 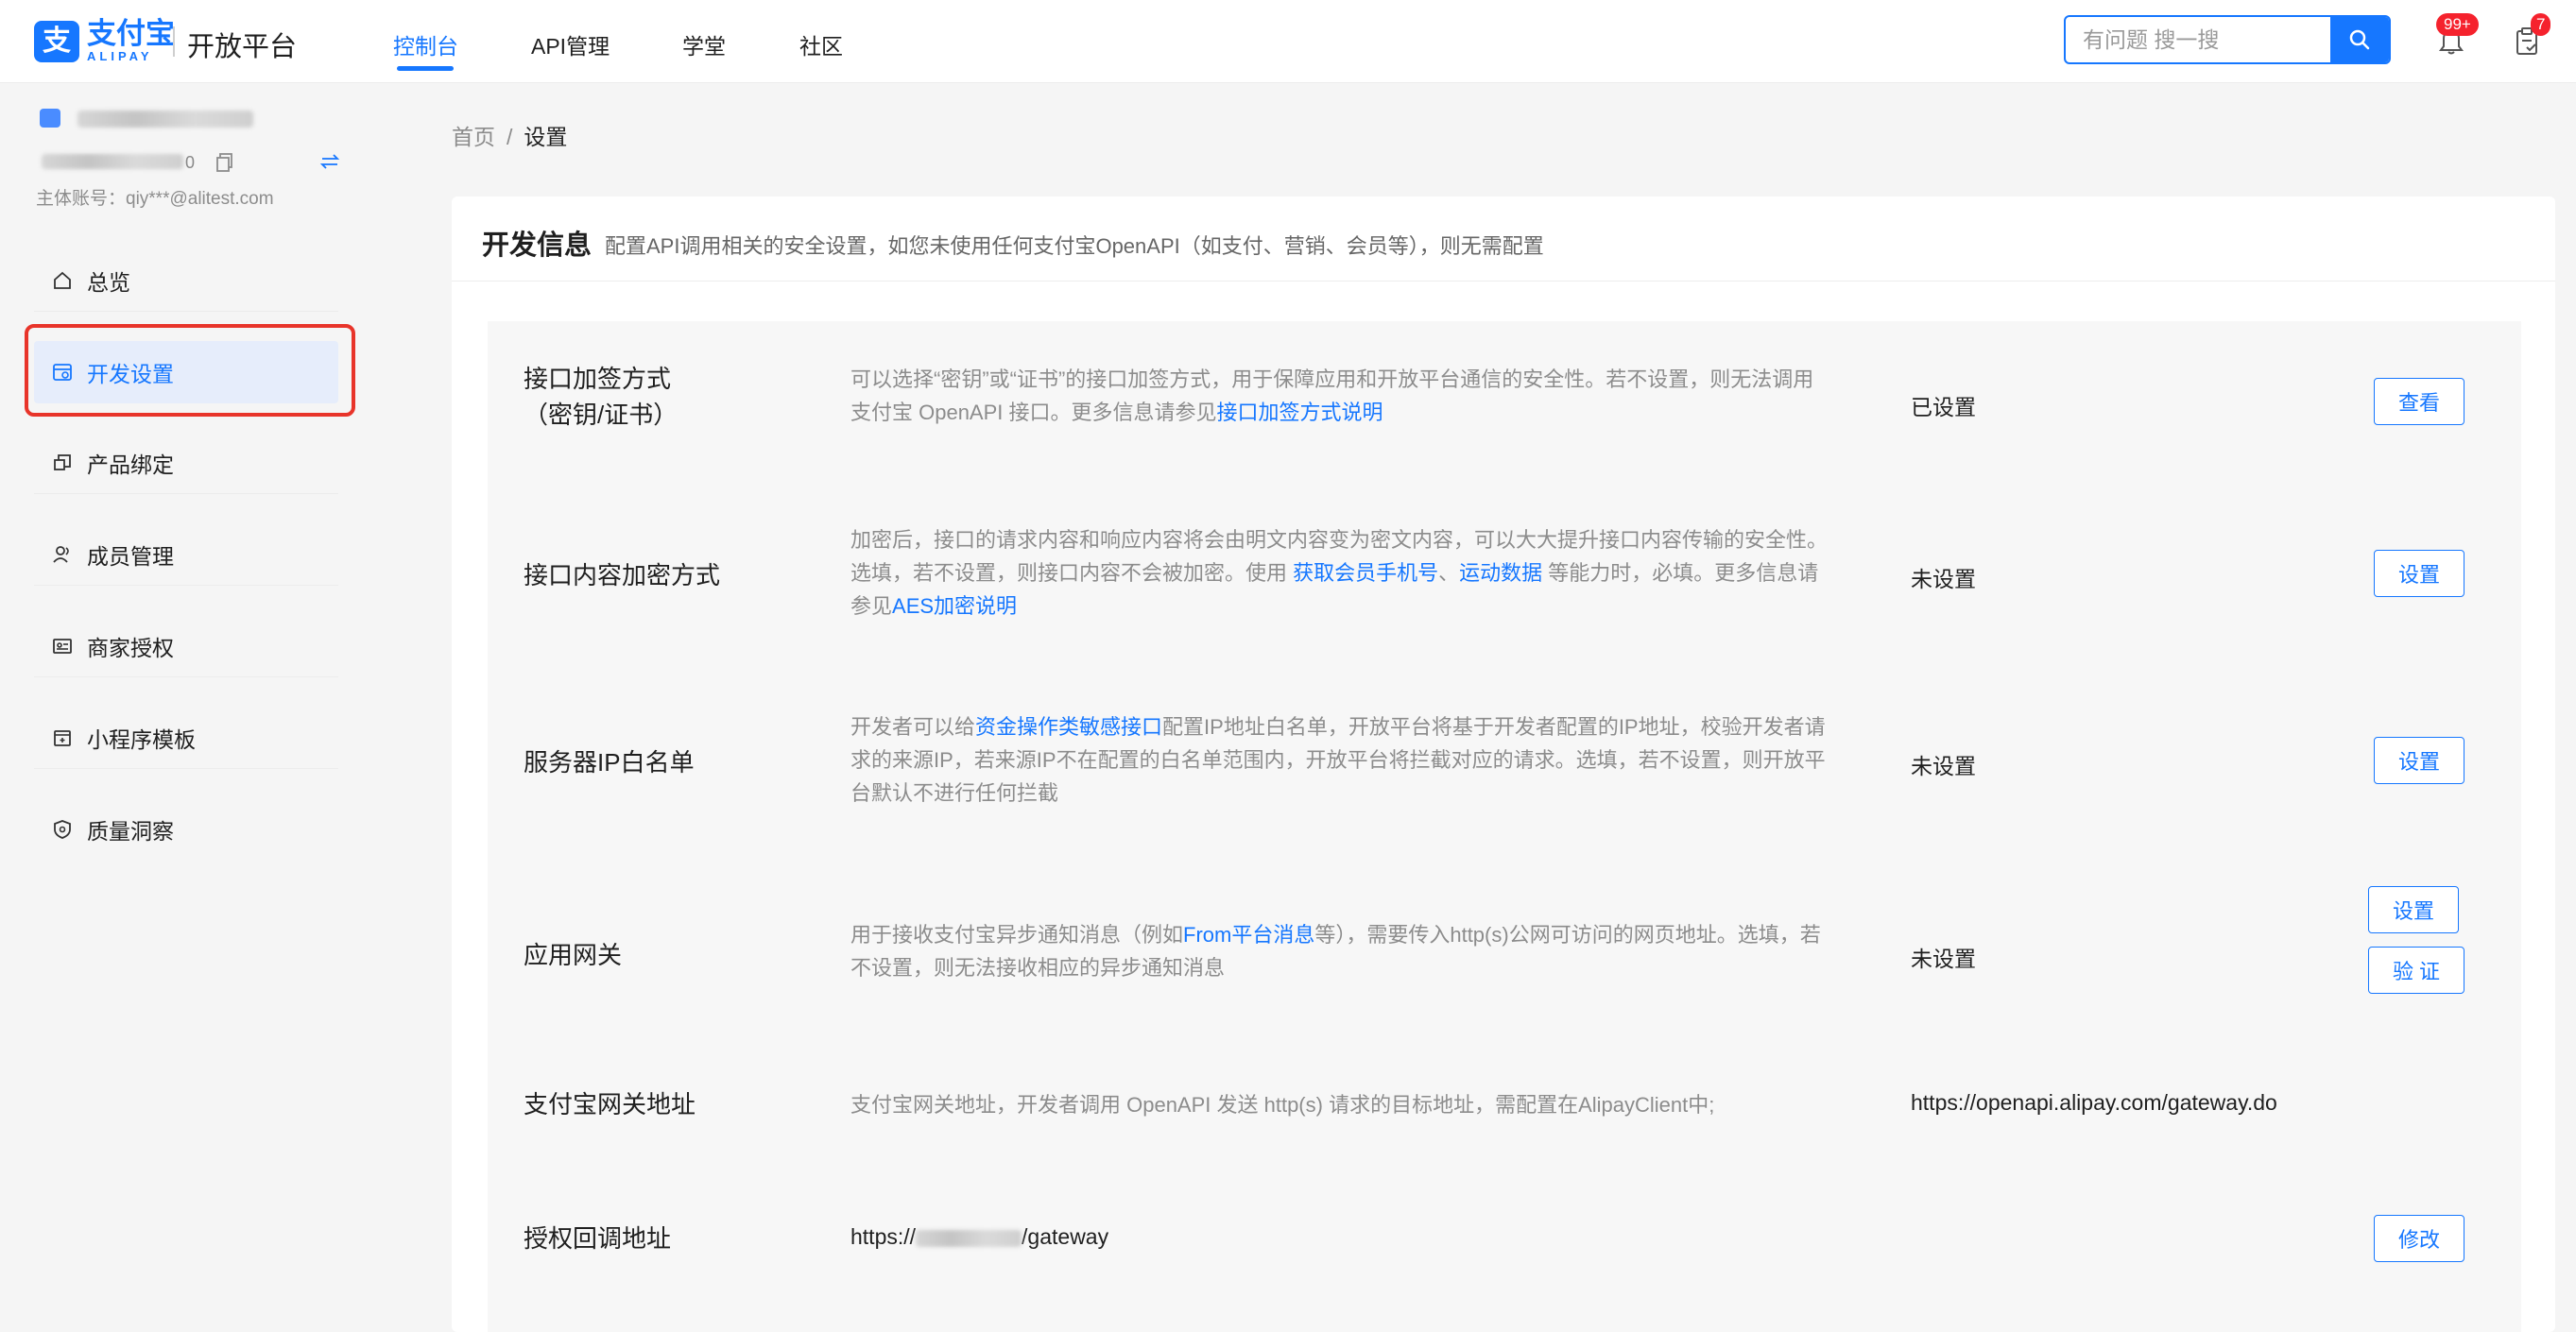 I want to click on members-icon, so click(x=62, y=555).